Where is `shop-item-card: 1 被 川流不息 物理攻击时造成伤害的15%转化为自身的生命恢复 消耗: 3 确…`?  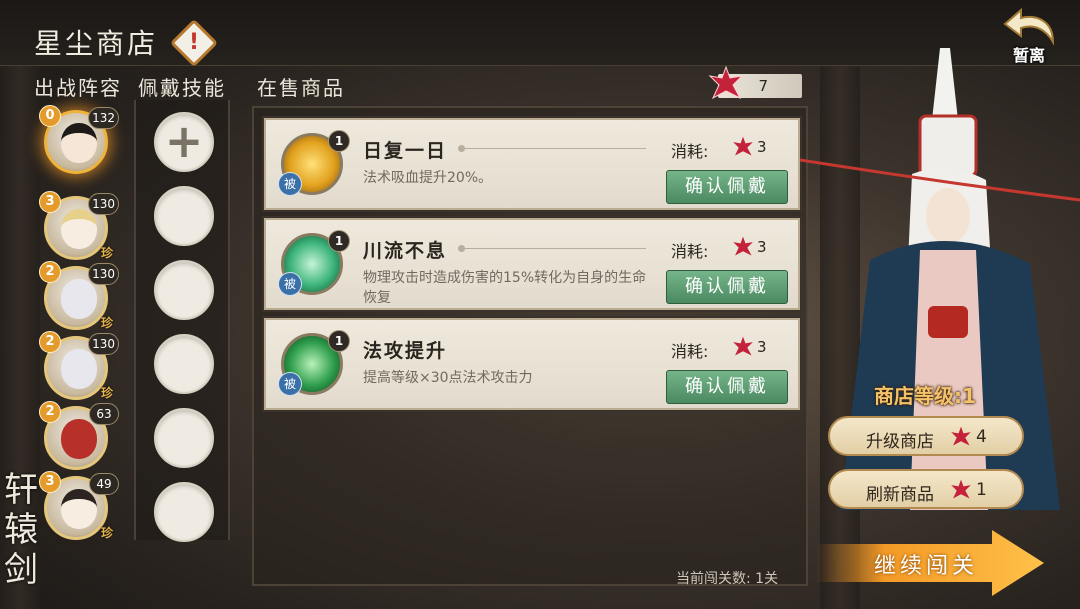
shop-item-card: 1 被 川流不息 物理攻击时造成伤害的15%转化为自身的生命恢复 消耗: 3 确… is located at coordinates (532, 264).